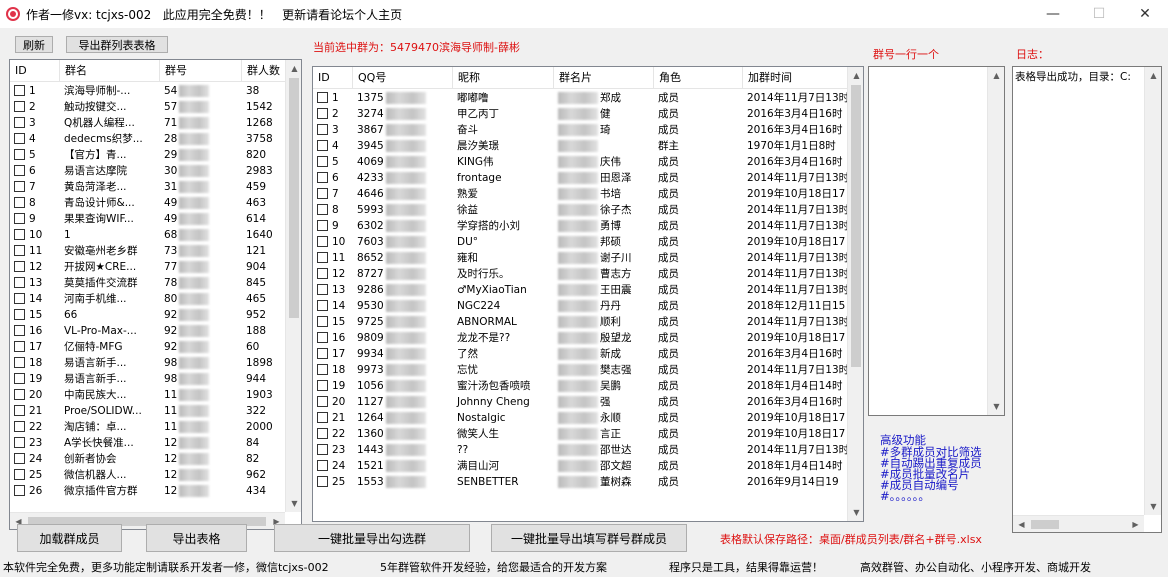 This screenshot has height=577, width=1168. Describe the element at coordinates (995, 241) in the screenshot. I see `group-input-vscrollbar: ▲ ▼` at that location.